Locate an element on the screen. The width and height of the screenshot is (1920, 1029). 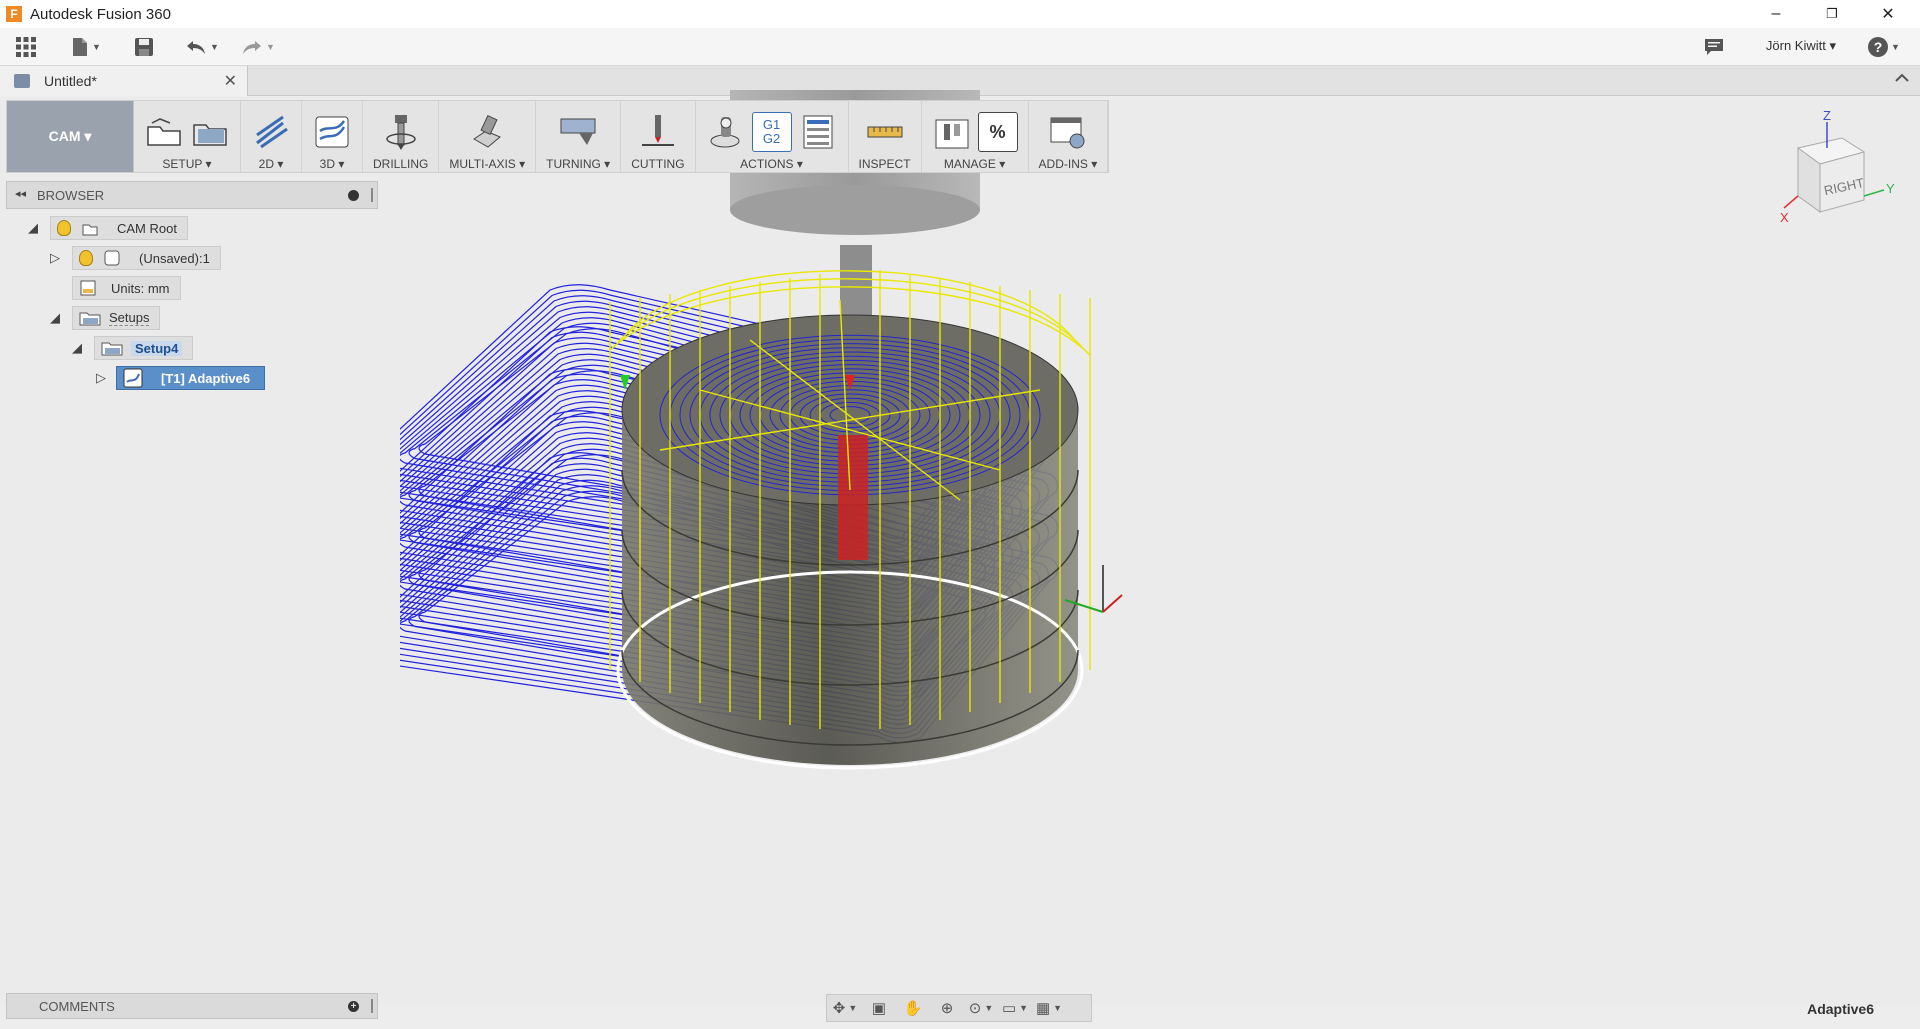
template-icon: % is located at coordinates (997, 132).